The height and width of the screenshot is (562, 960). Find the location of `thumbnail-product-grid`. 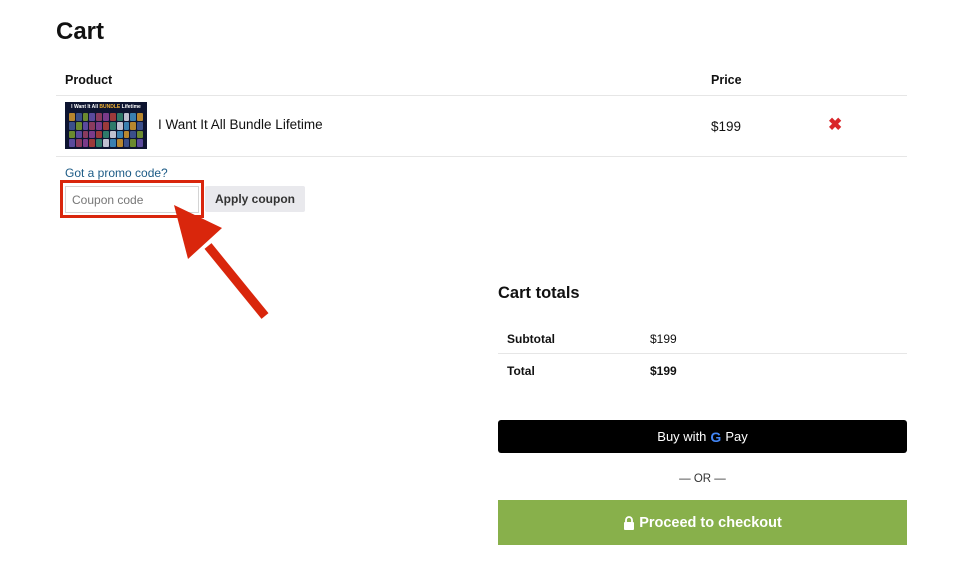

thumbnail-product-grid is located at coordinates (106, 130).